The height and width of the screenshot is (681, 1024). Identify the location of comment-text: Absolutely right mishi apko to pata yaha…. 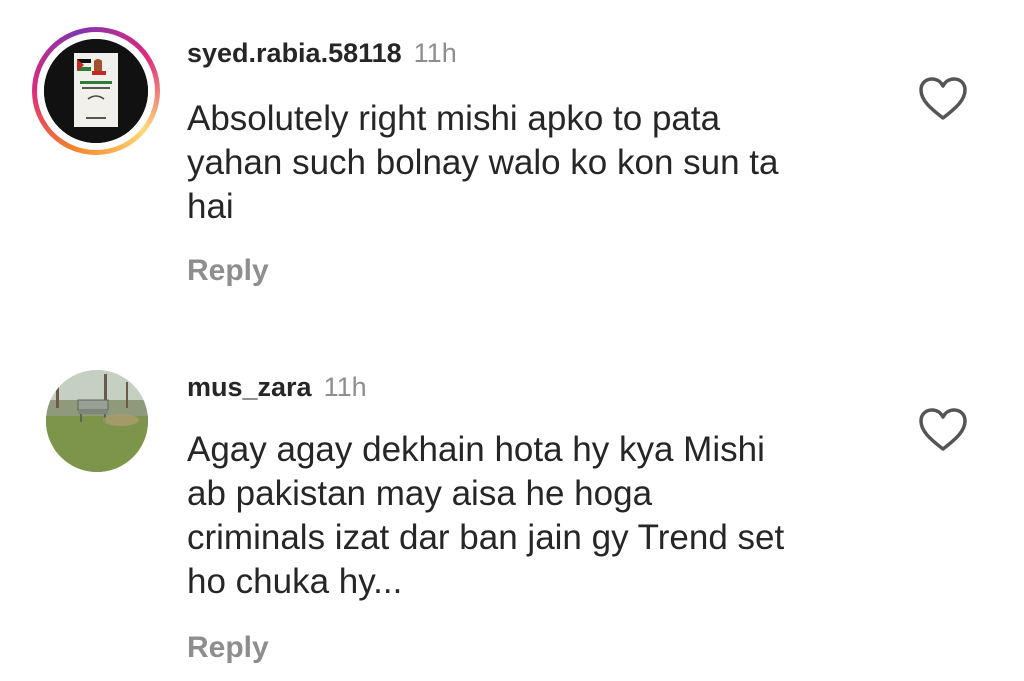
(537, 163).